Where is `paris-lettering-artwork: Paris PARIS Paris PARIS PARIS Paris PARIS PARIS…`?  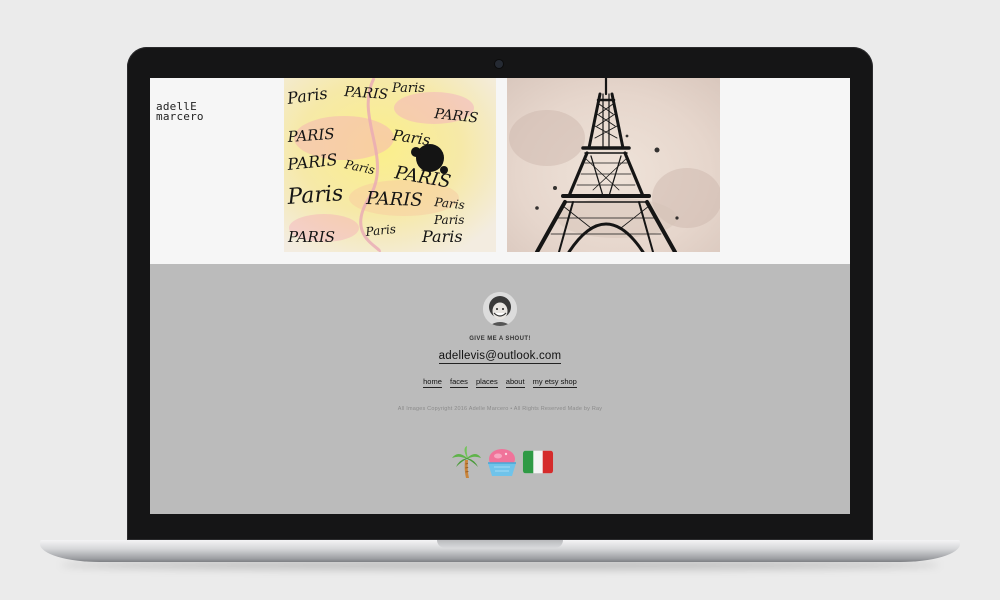
paris-lettering-artwork: Paris PARIS Paris PARIS PARIS Paris PARIS PARIS… is located at coordinates (390, 165).